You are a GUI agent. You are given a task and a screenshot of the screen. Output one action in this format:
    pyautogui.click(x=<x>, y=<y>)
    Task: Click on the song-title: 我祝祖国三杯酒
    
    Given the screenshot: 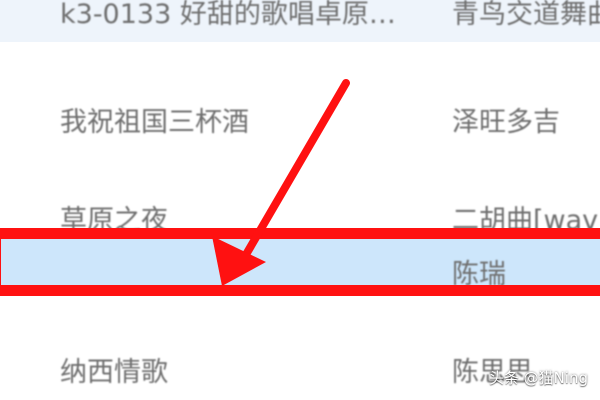 What is the action you would take?
    pyautogui.click(x=154, y=122)
    